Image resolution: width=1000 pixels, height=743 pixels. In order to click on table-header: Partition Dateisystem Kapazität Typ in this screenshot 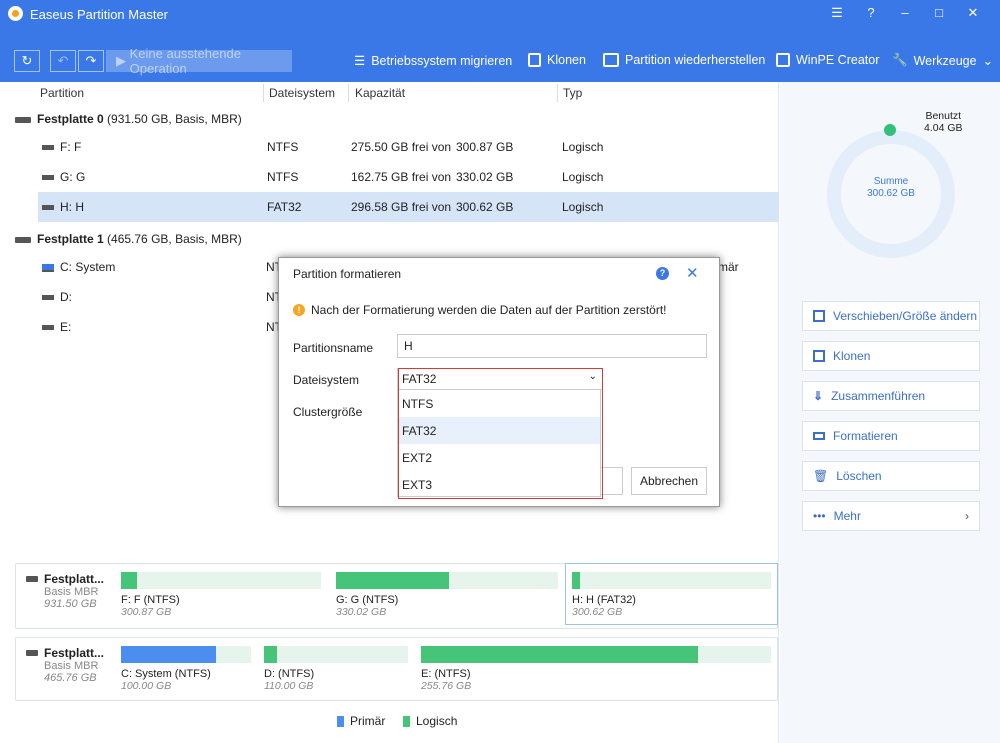, I will do `click(389, 93)`.